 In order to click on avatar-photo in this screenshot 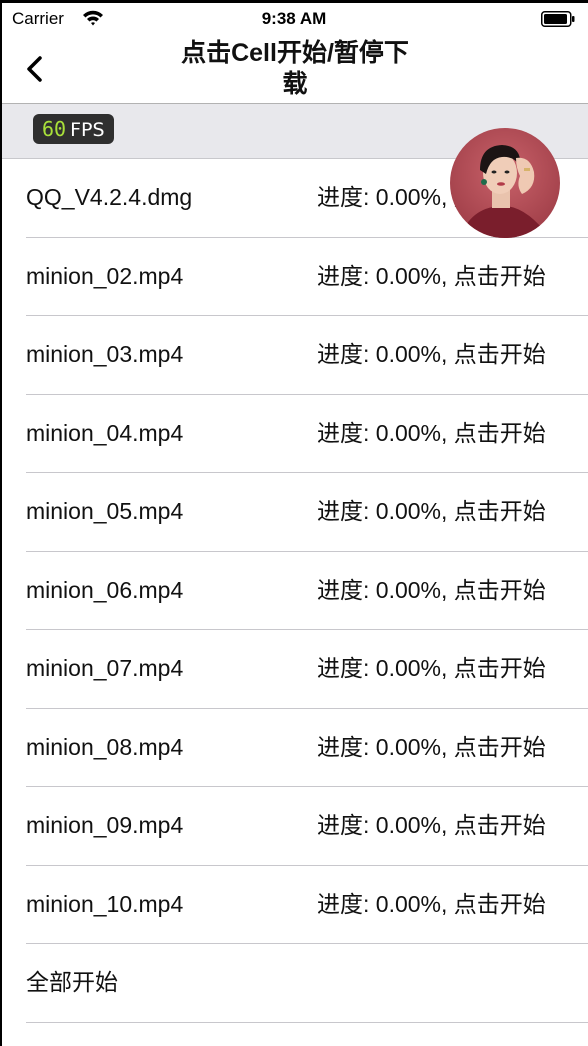, I will do `click(505, 183)`.